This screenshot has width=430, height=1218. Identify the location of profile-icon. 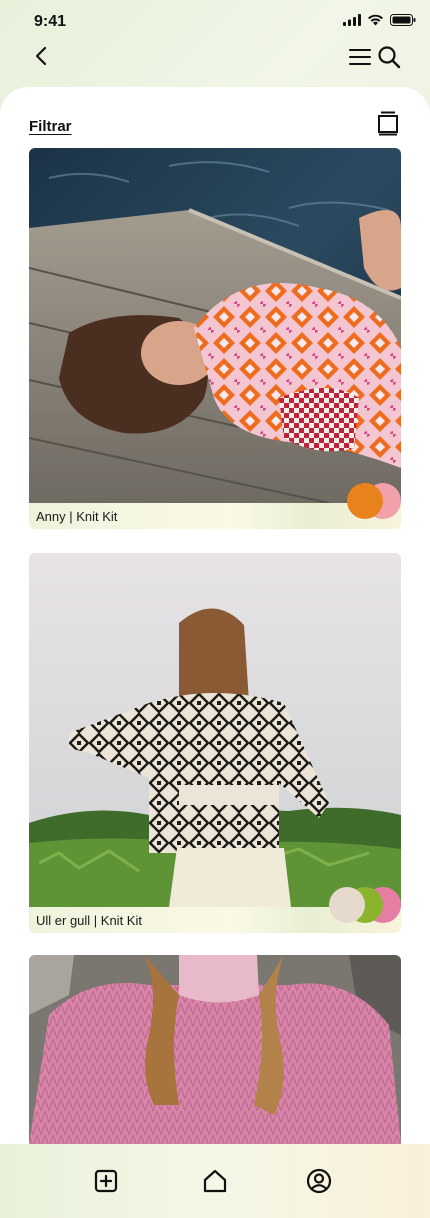
(319, 1181).